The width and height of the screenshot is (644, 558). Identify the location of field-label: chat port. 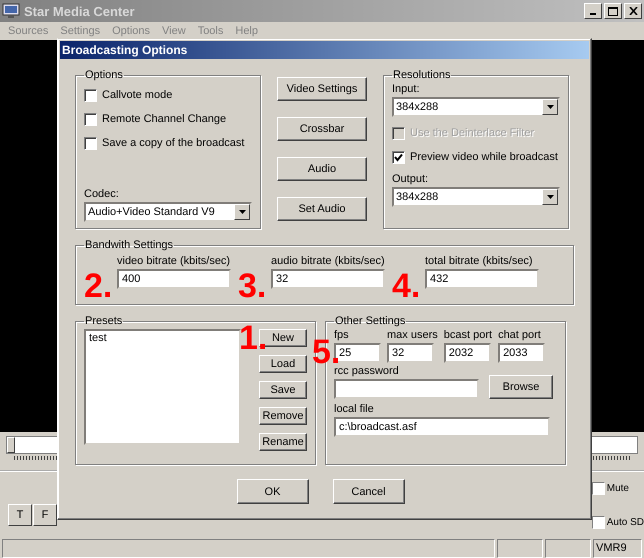
(520, 335).